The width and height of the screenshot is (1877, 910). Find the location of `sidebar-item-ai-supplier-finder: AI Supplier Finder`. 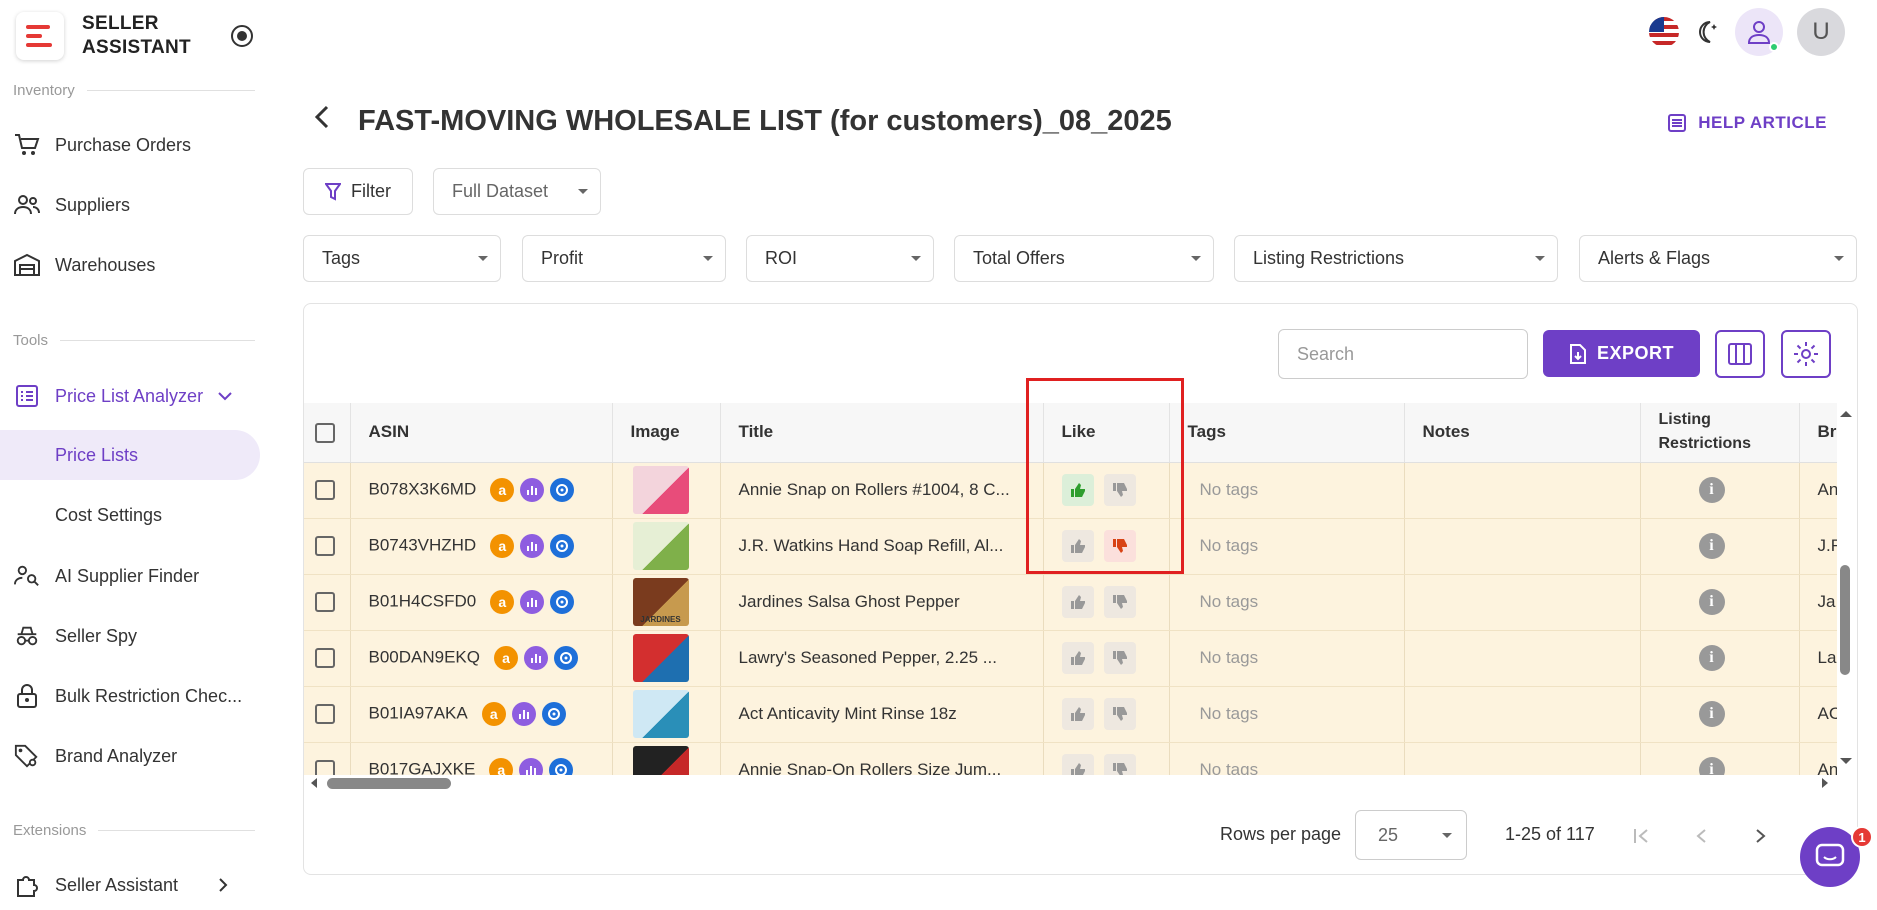

sidebar-item-ai-supplier-finder: AI Supplier Finder is located at coordinates (130, 576).